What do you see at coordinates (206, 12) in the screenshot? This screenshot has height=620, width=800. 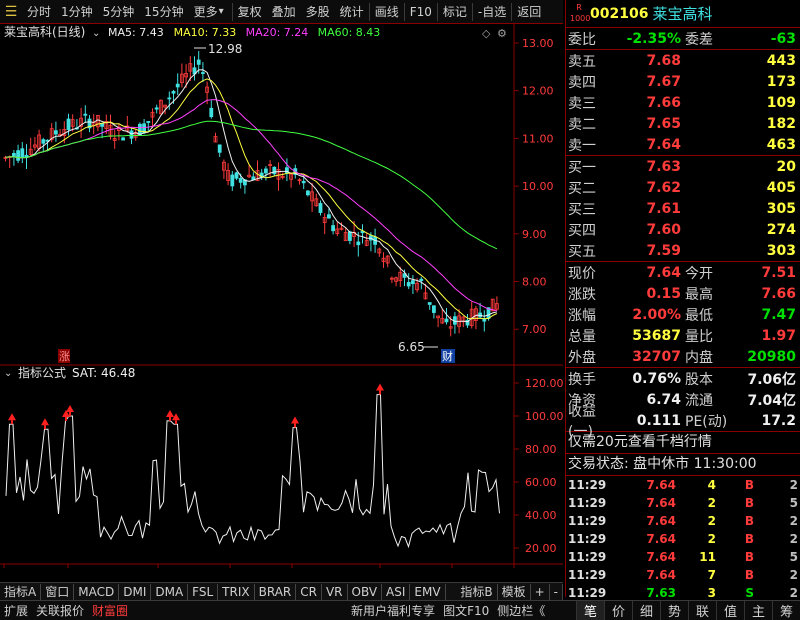 I see `toolbar-item: 更多` at bounding box center [206, 12].